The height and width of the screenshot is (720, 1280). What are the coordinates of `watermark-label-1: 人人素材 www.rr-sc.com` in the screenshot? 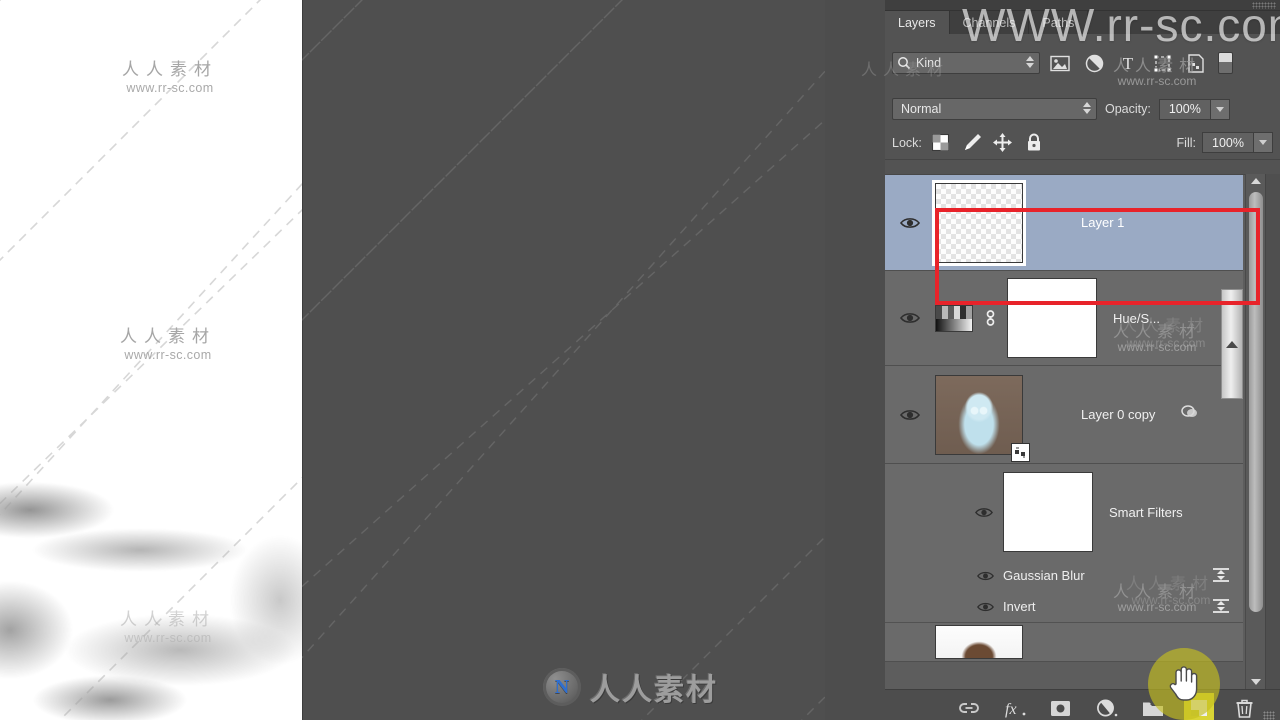 It's located at (170, 77).